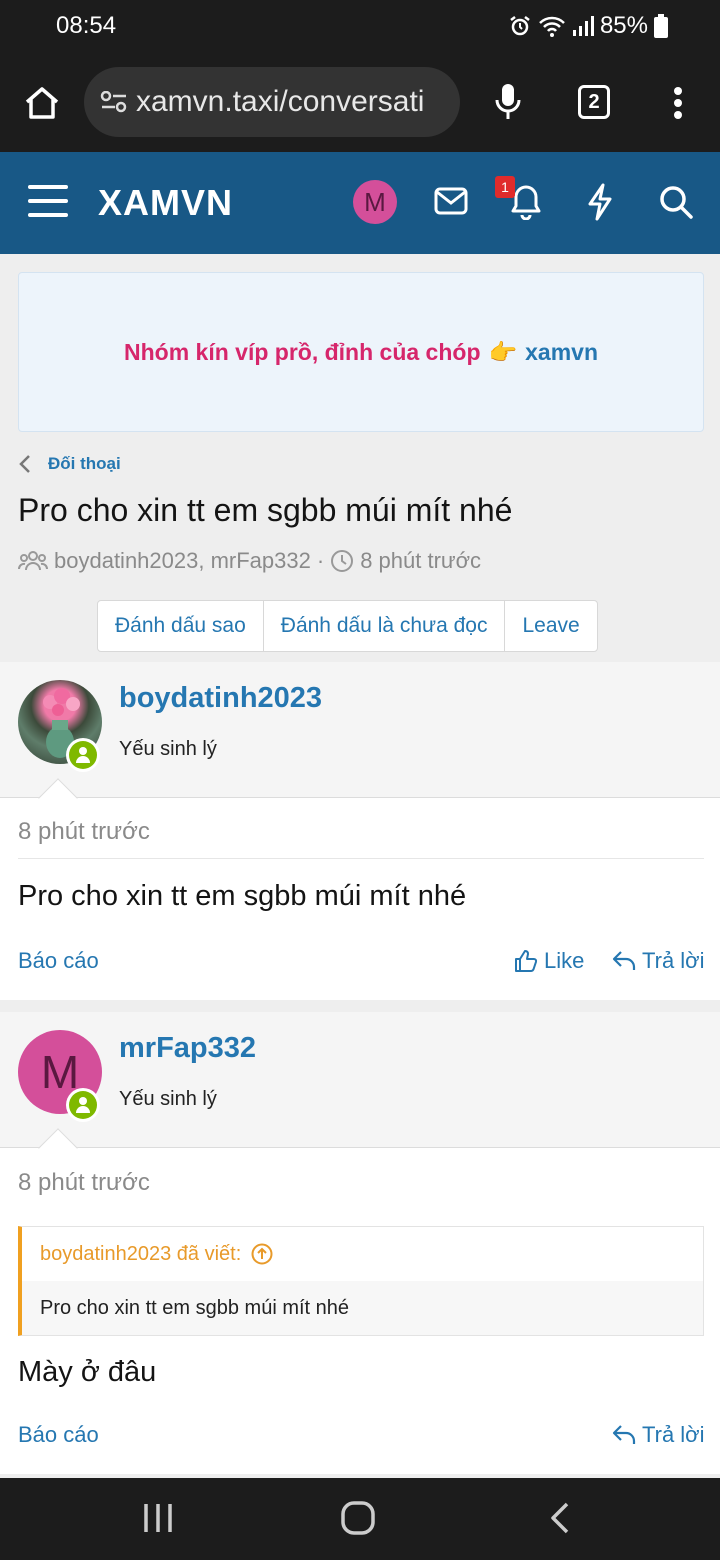  I want to click on message-body: Mày ở đâu, so click(87, 1372).